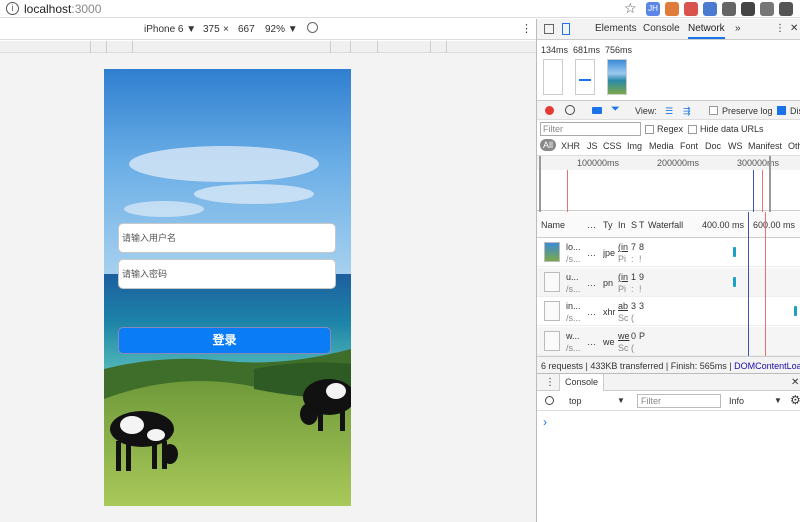 The width and height of the screenshot is (800, 522). What do you see at coordinates (549, 29) in the screenshot?
I see `inspect-element-icon` at bounding box center [549, 29].